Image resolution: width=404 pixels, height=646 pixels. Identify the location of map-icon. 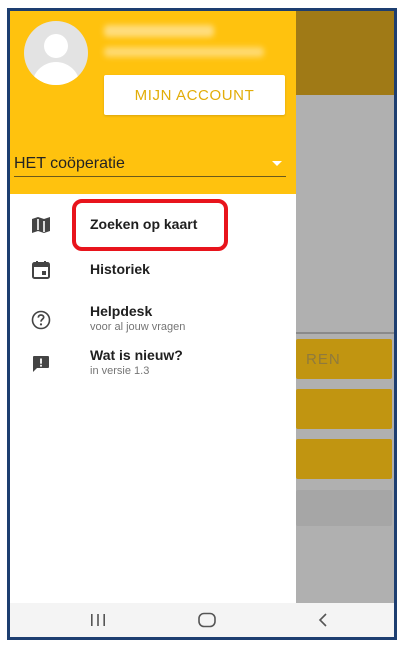
(41, 225).